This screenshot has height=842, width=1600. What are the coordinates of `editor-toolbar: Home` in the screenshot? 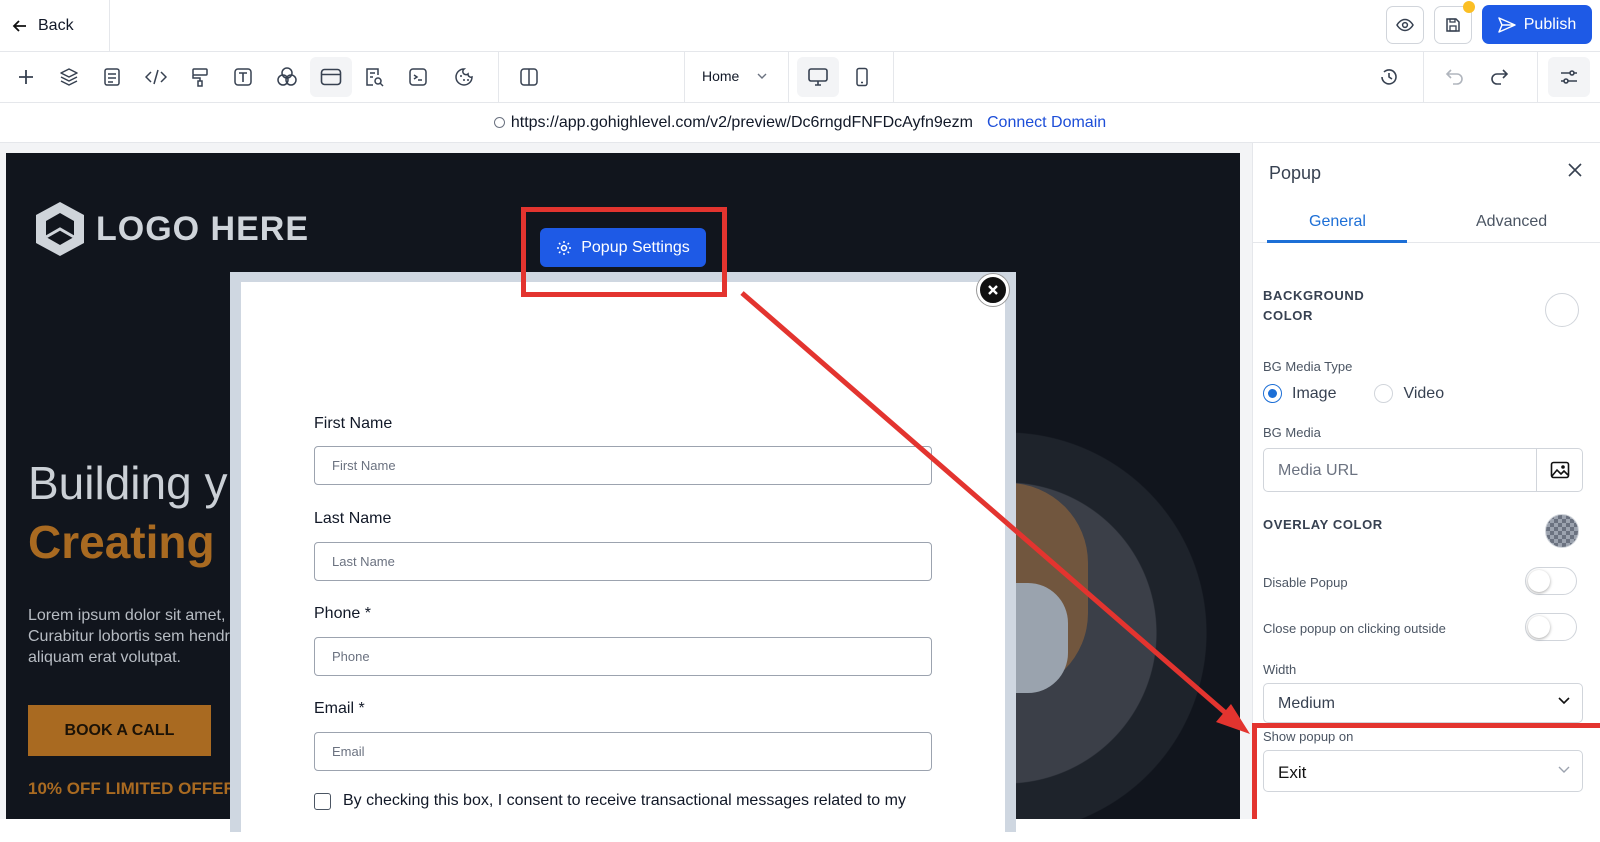 It's located at (800, 77).